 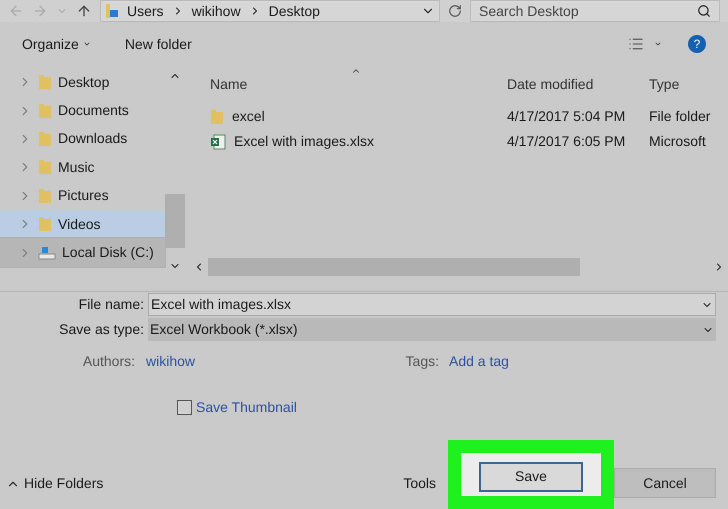 I want to click on file-name: Excel with images.xlsx, so click(x=304, y=141).